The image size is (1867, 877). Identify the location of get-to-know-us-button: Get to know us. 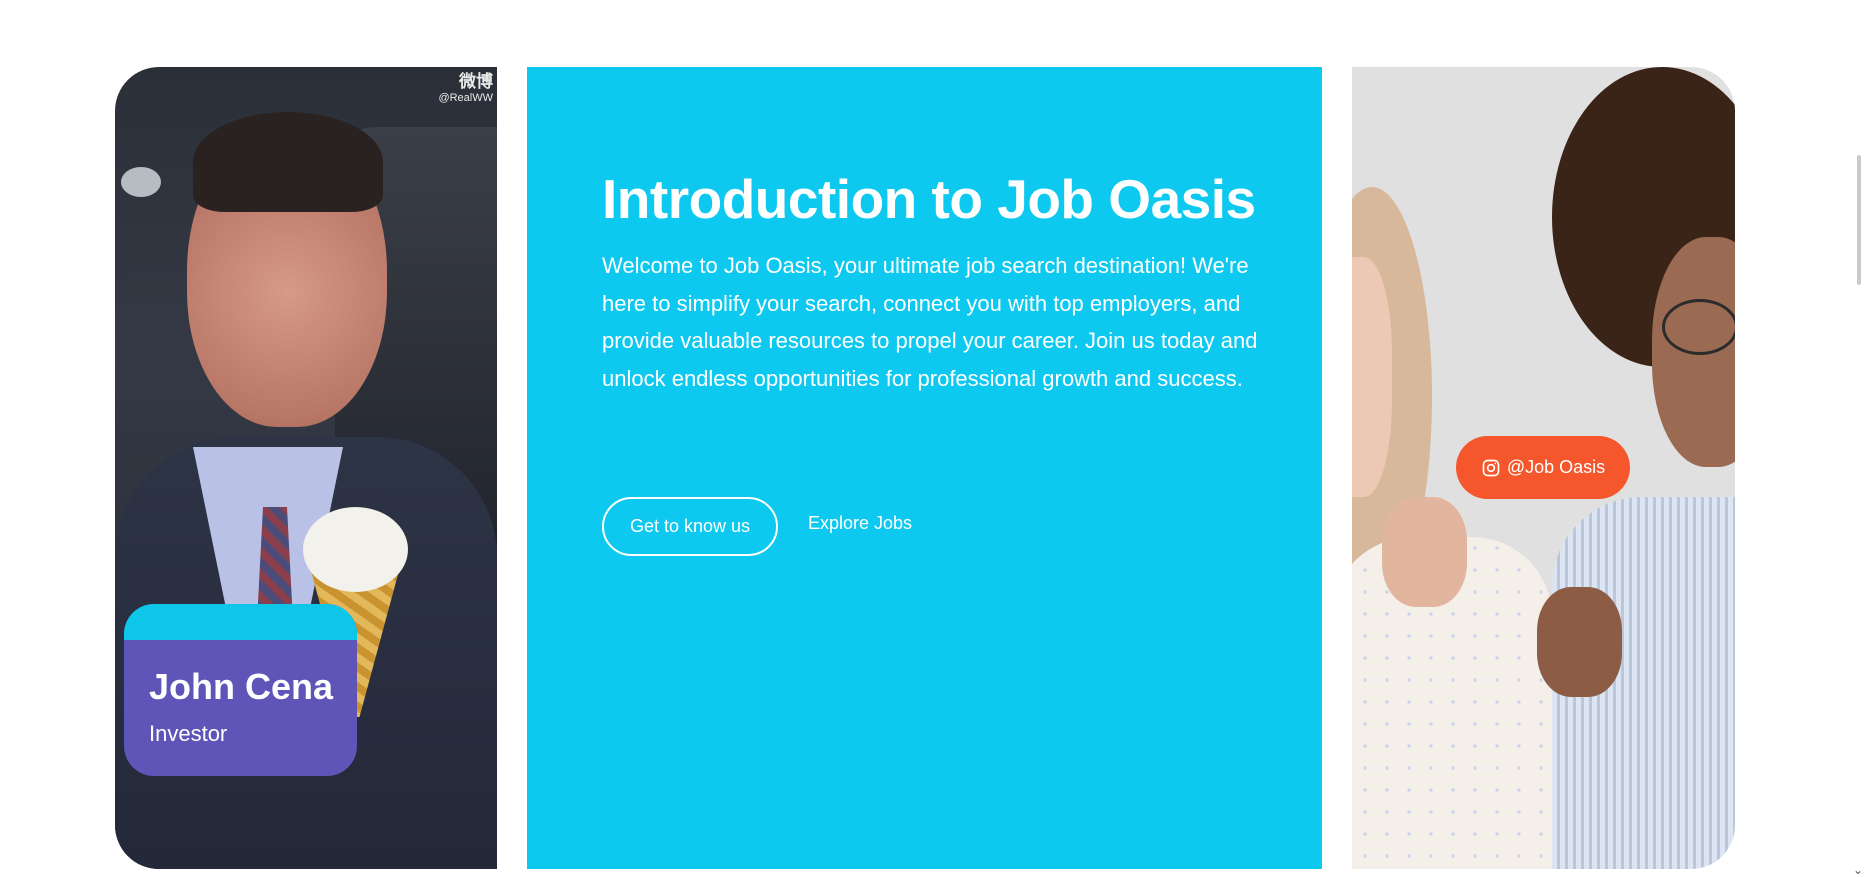
(690, 526).